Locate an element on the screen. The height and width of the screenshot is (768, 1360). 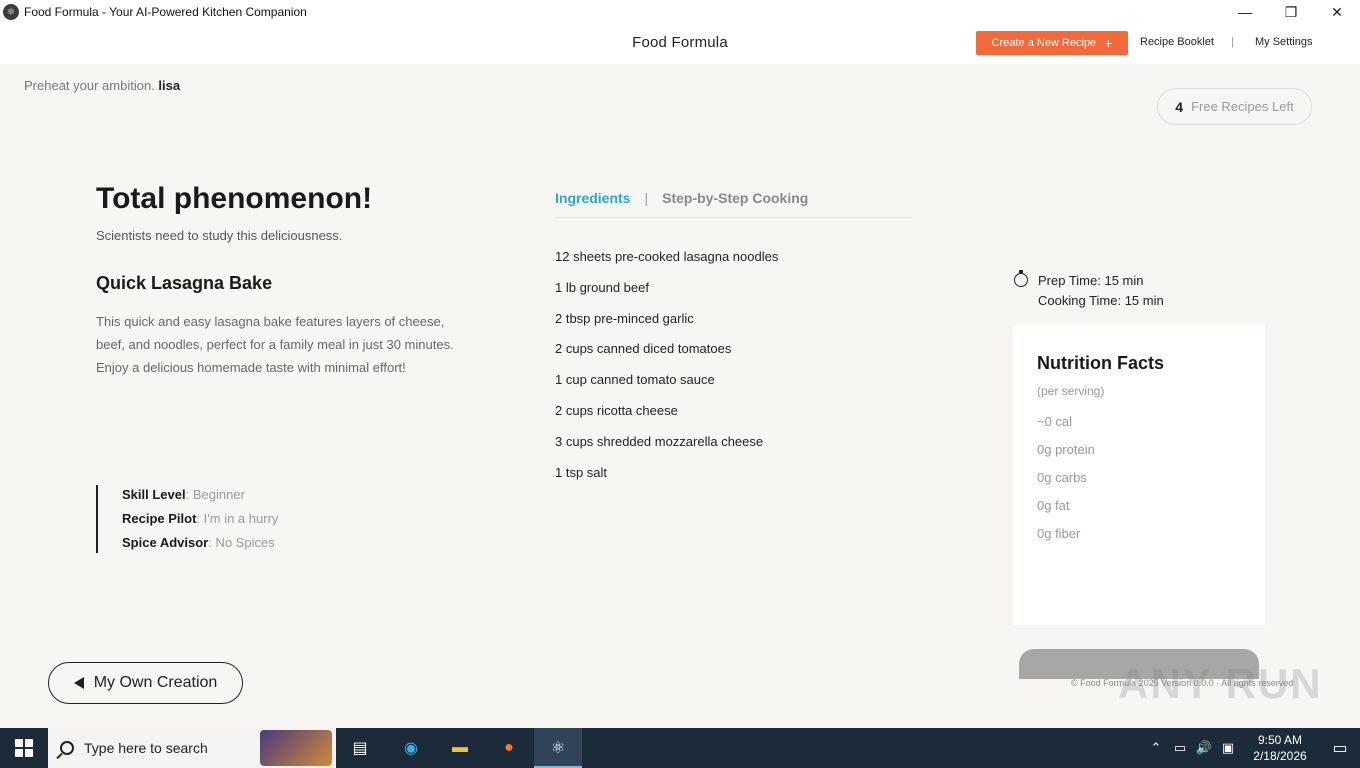
meta-recipe-pilot: Recipe Pilot: I'm in a hurry is located at coordinates (200, 518).